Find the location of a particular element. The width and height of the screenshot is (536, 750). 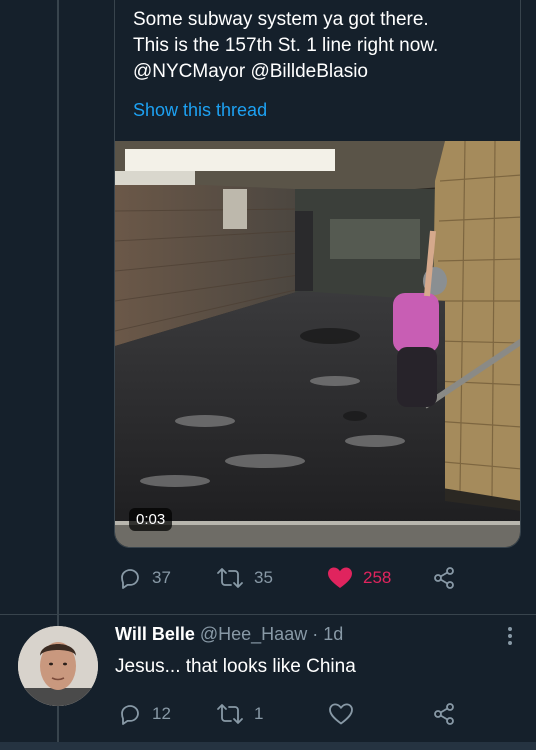

avatar is located at coordinates (58, 666).